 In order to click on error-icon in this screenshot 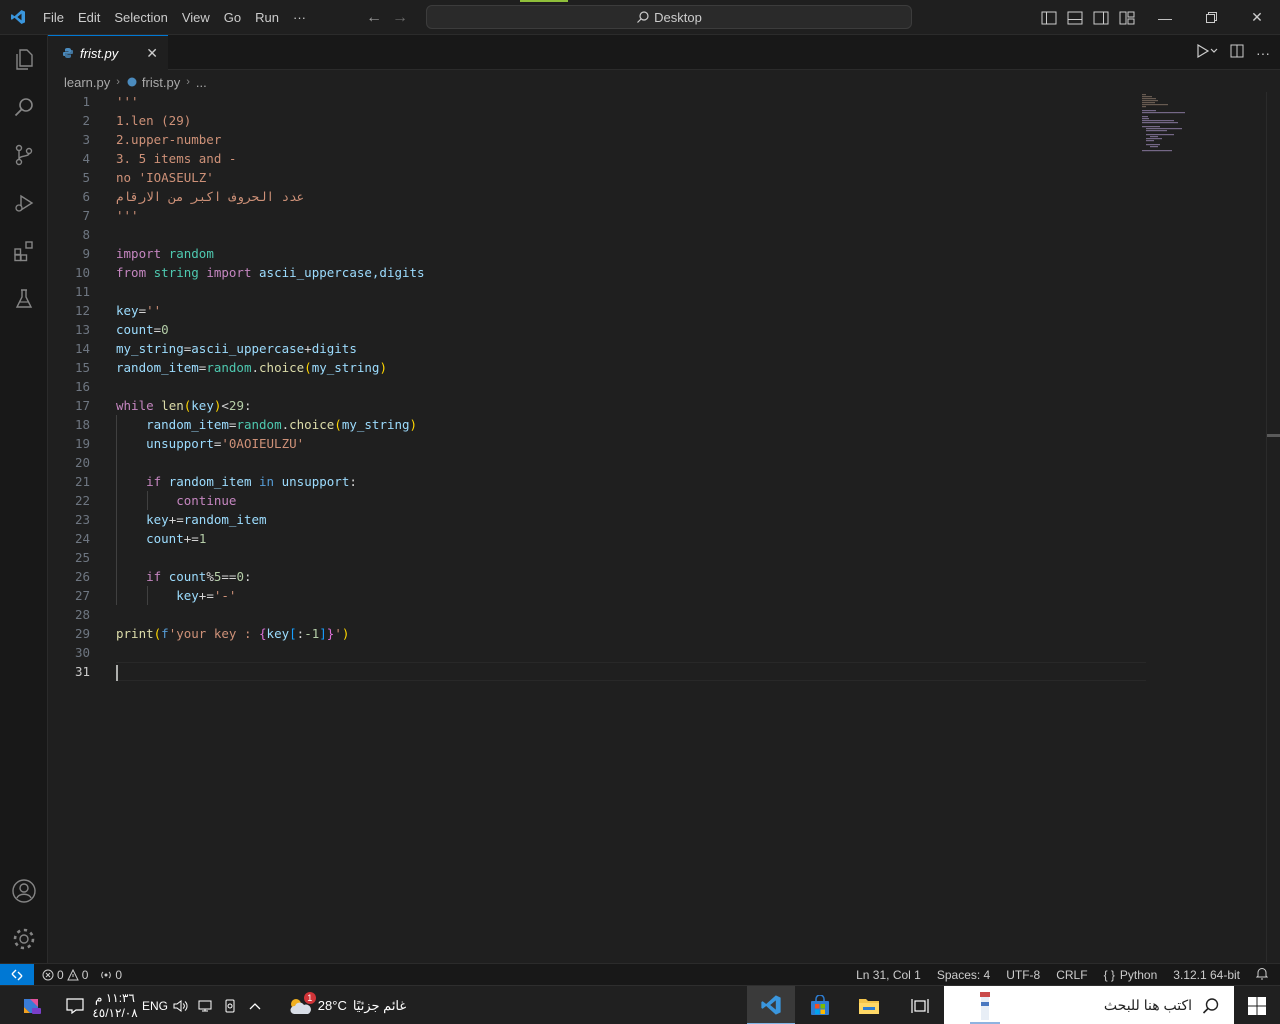, I will do `click(48, 974)`.